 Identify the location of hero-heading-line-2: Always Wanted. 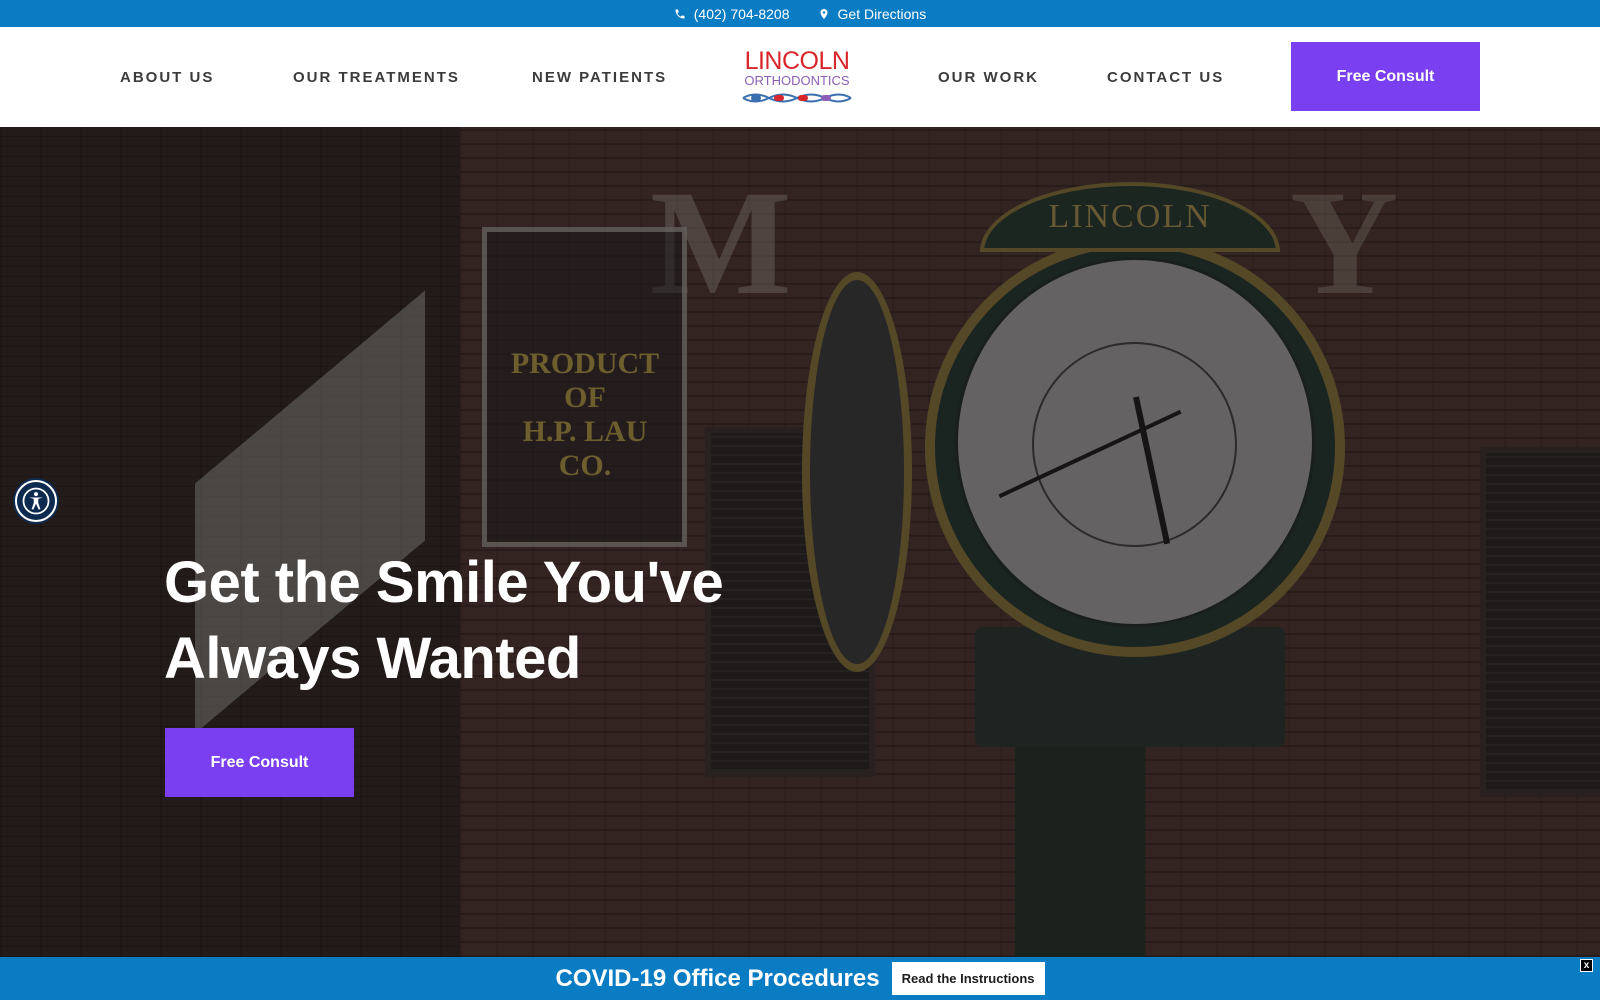
(372, 658).